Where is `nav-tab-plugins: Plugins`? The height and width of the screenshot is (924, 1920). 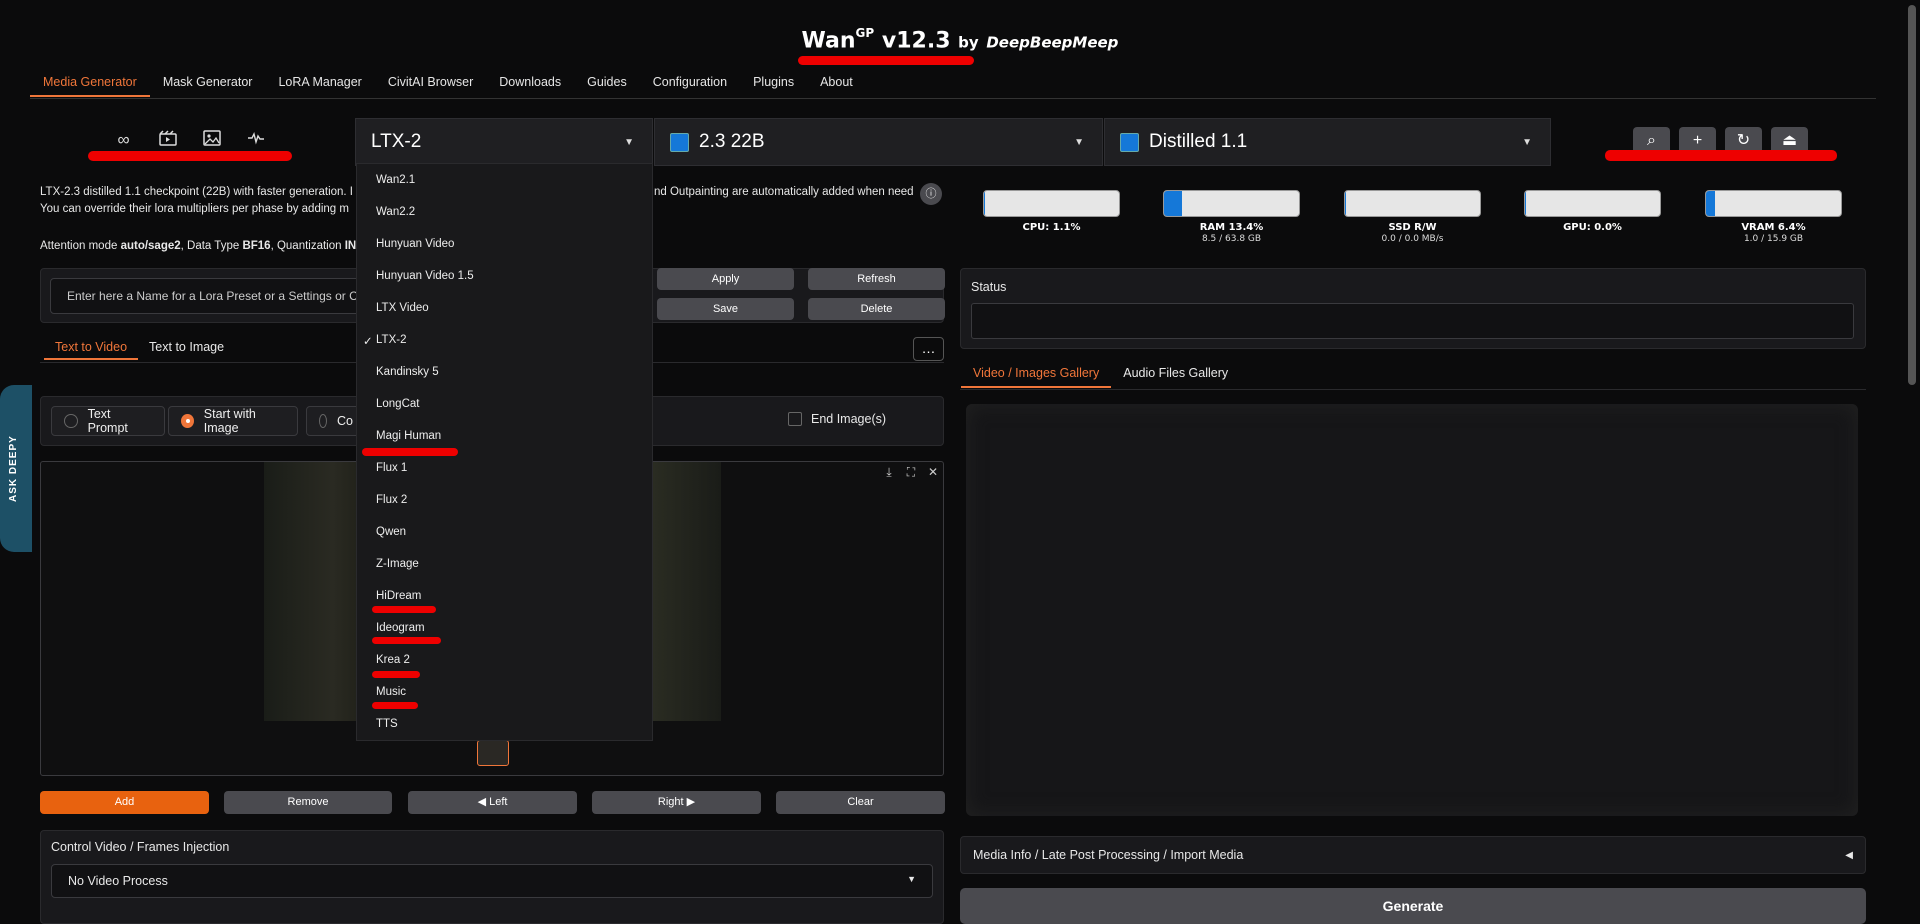 nav-tab-plugins: Plugins is located at coordinates (773, 85).